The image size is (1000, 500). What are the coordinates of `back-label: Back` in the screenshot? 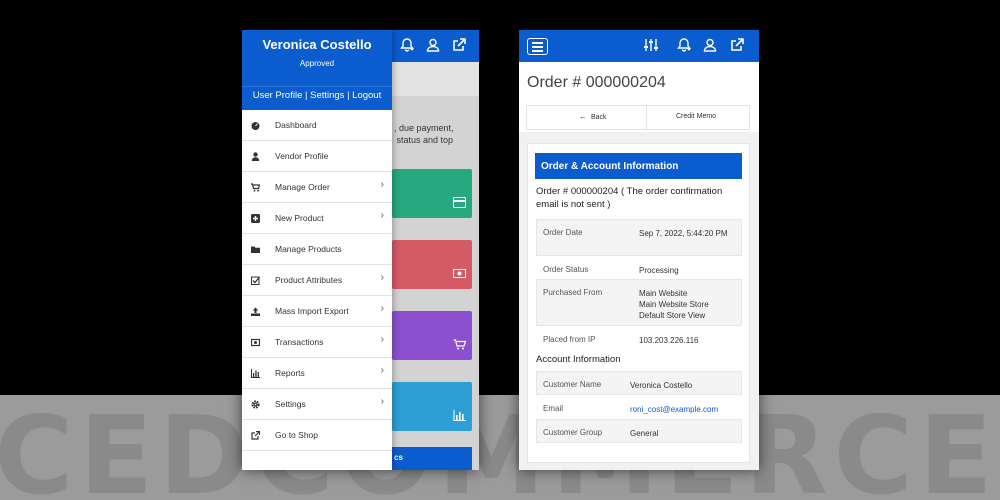 It's located at (599, 117).